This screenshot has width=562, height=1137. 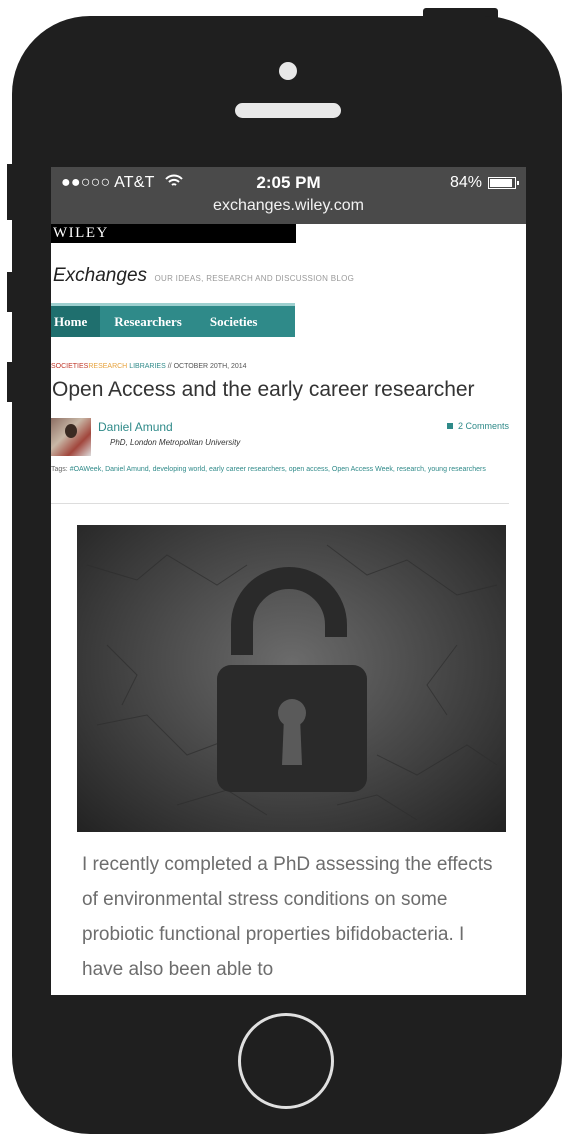 What do you see at coordinates (71, 437) in the screenshot?
I see `author-avatar` at bounding box center [71, 437].